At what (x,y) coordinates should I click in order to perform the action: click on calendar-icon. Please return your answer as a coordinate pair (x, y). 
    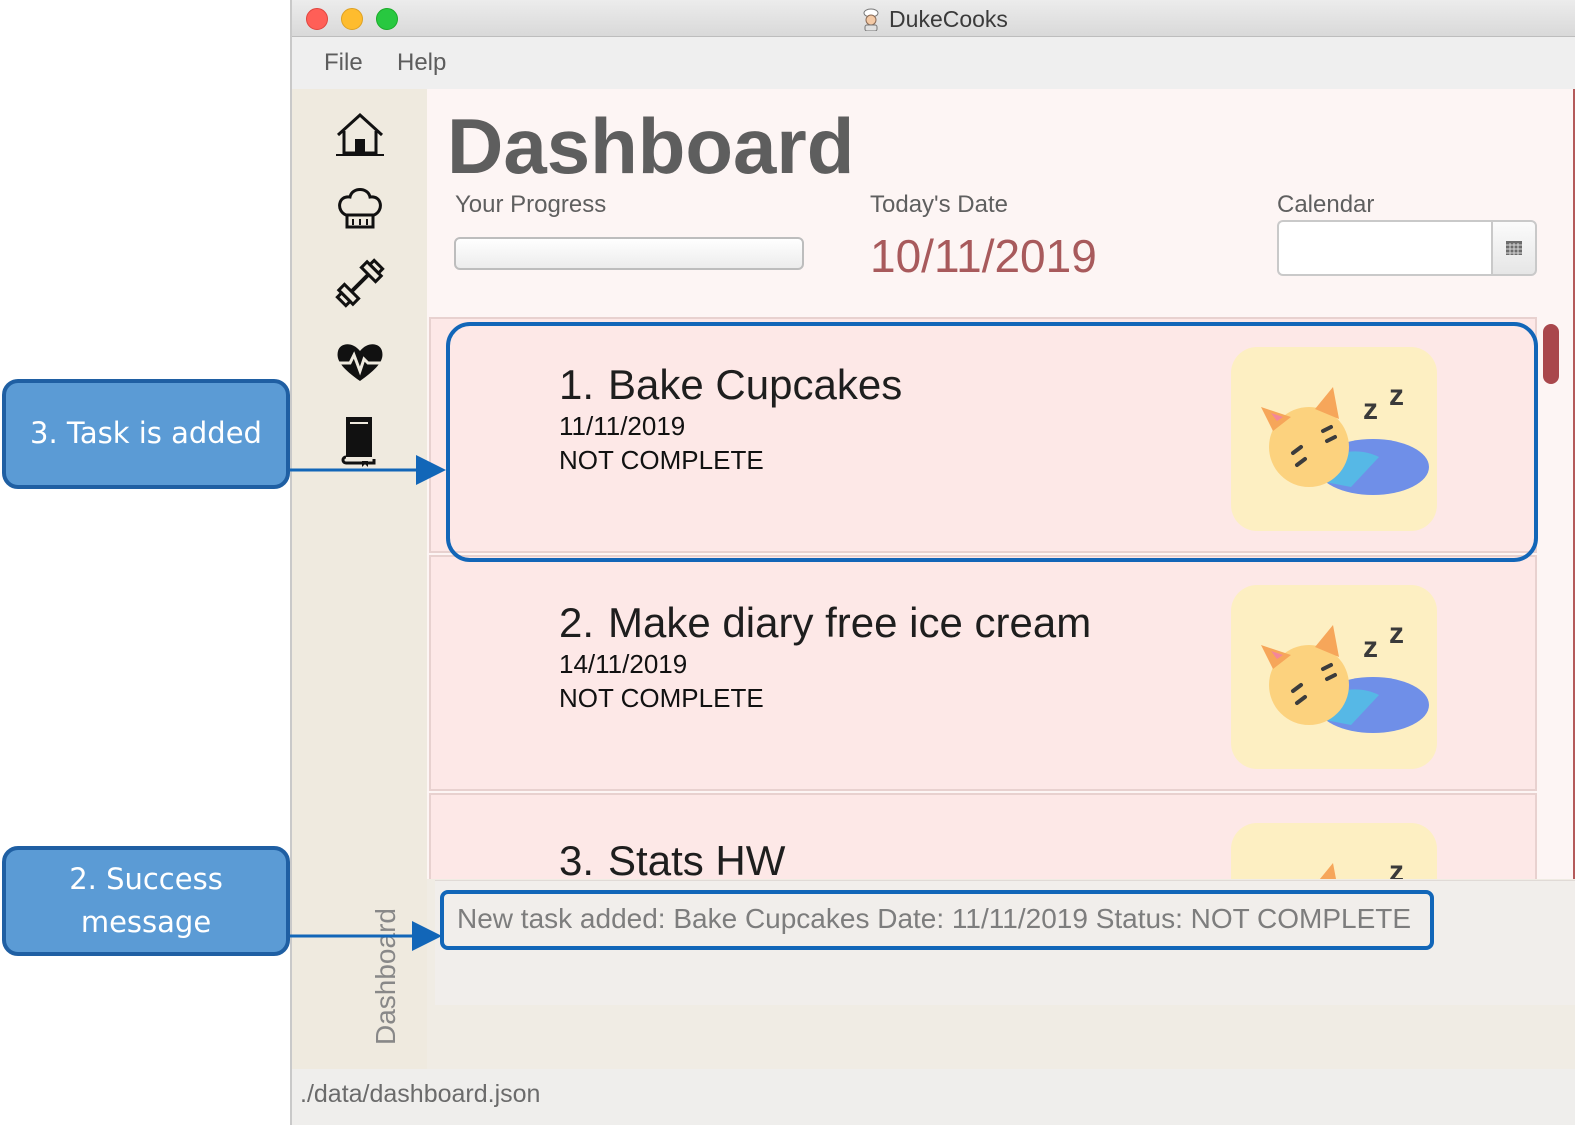
    Looking at the image, I should click on (1514, 248).